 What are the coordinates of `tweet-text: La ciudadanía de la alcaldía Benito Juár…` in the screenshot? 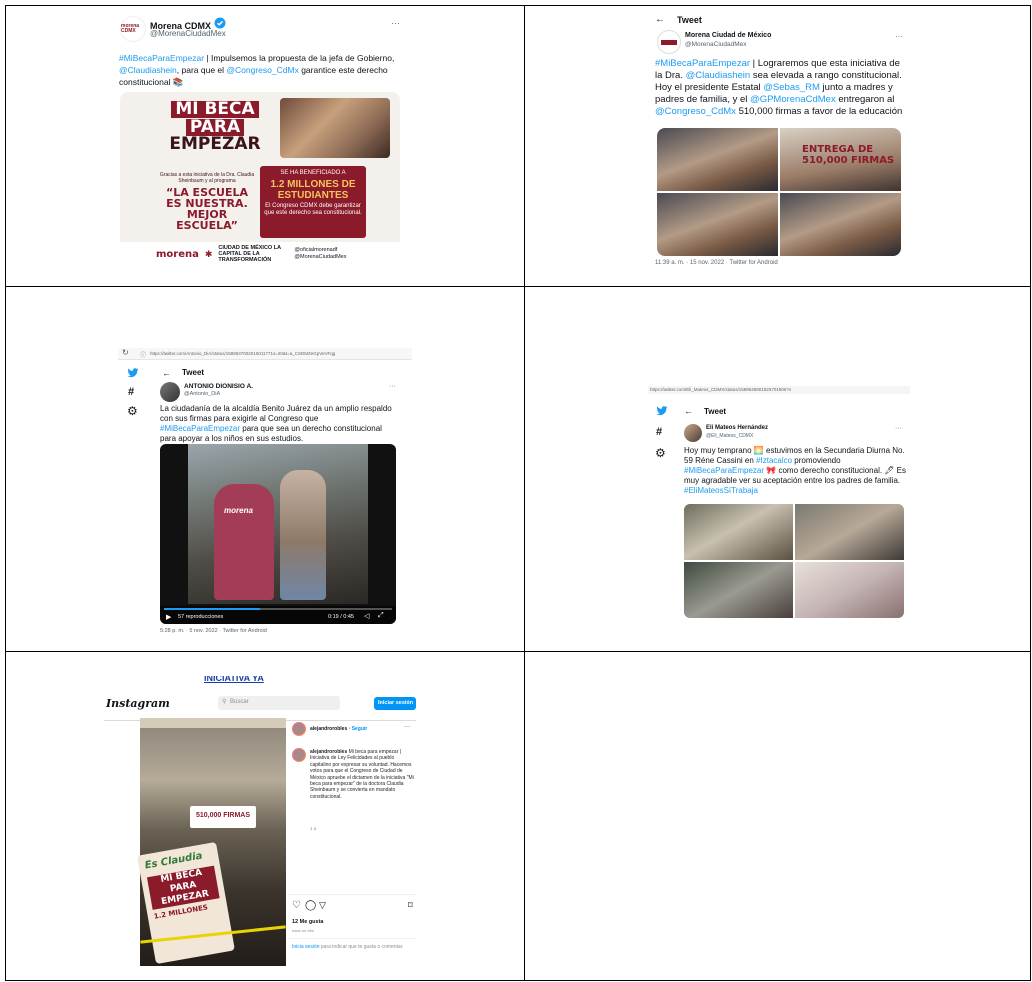 It's located at (276, 423).